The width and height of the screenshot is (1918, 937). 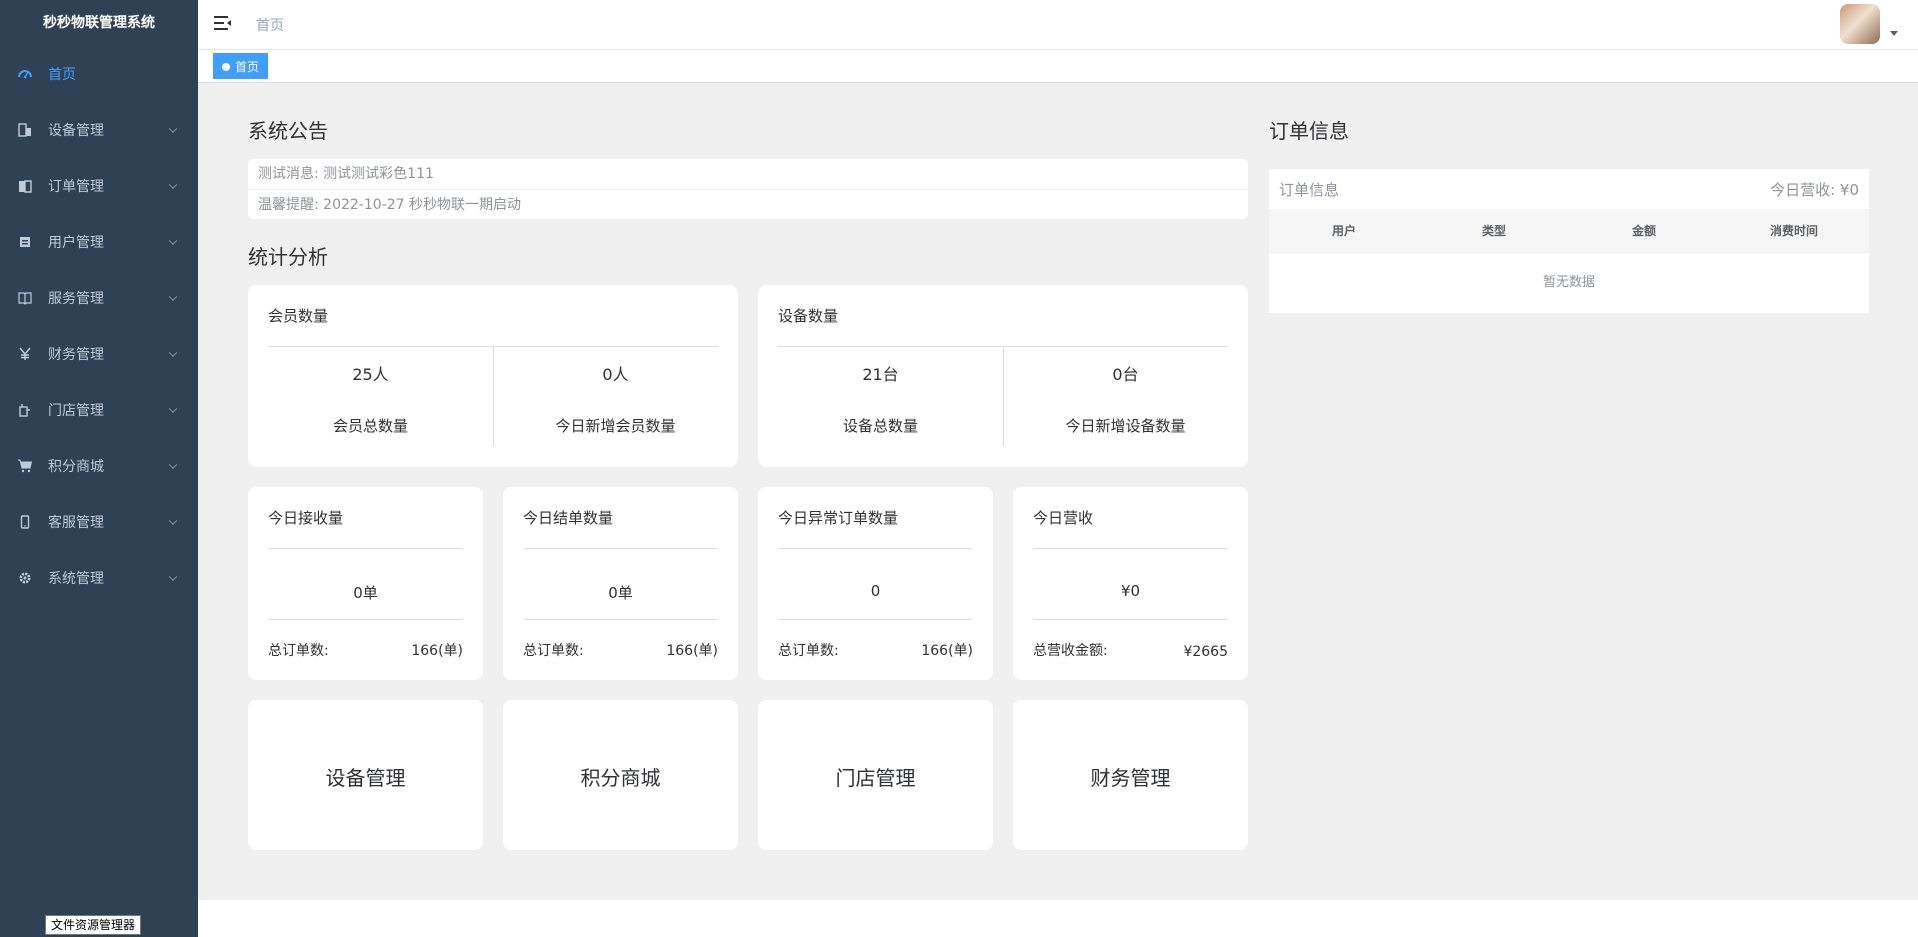 What do you see at coordinates (370, 395) in the screenshot?
I see `stat-column: 25人 会员总数量` at bounding box center [370, 395].